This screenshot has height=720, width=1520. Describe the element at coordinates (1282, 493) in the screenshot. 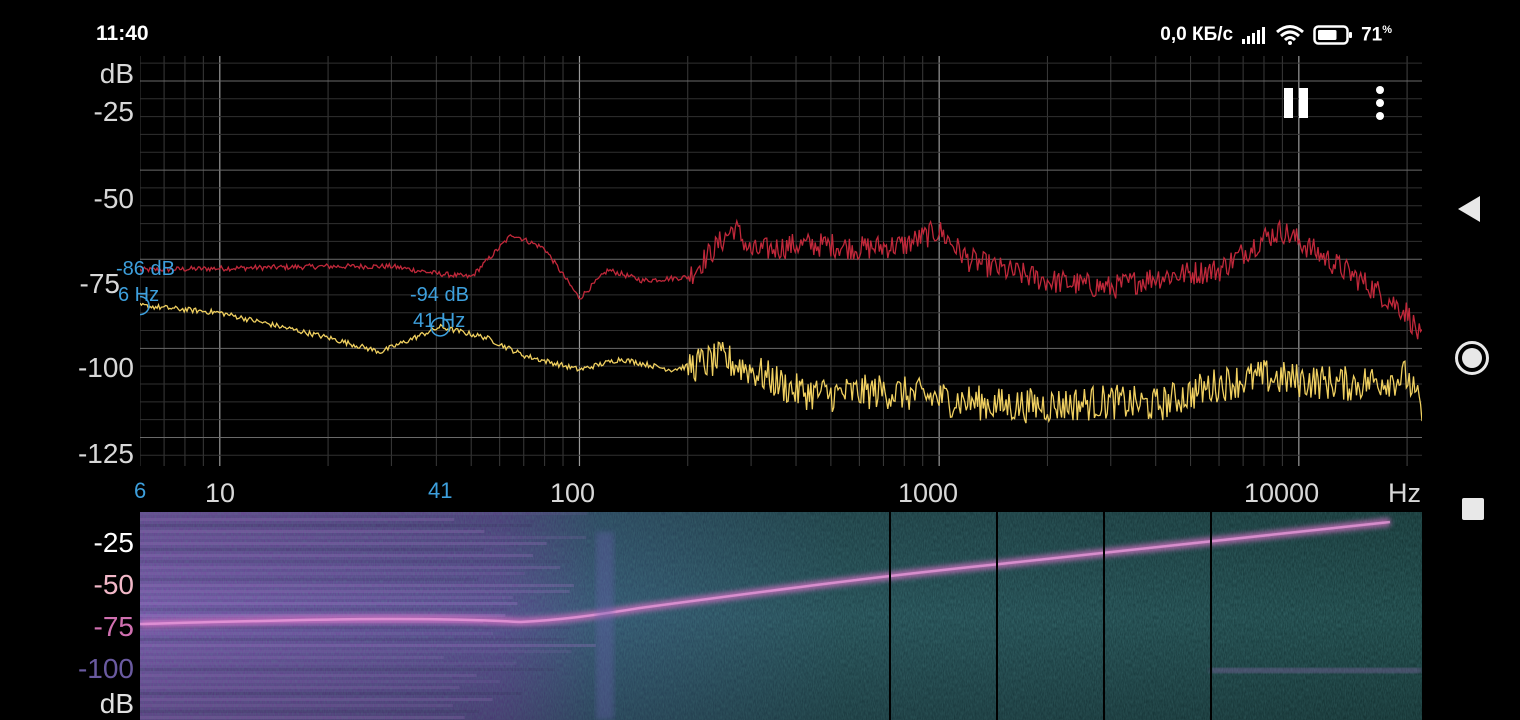

I see `x-tick: 10000` at that location.